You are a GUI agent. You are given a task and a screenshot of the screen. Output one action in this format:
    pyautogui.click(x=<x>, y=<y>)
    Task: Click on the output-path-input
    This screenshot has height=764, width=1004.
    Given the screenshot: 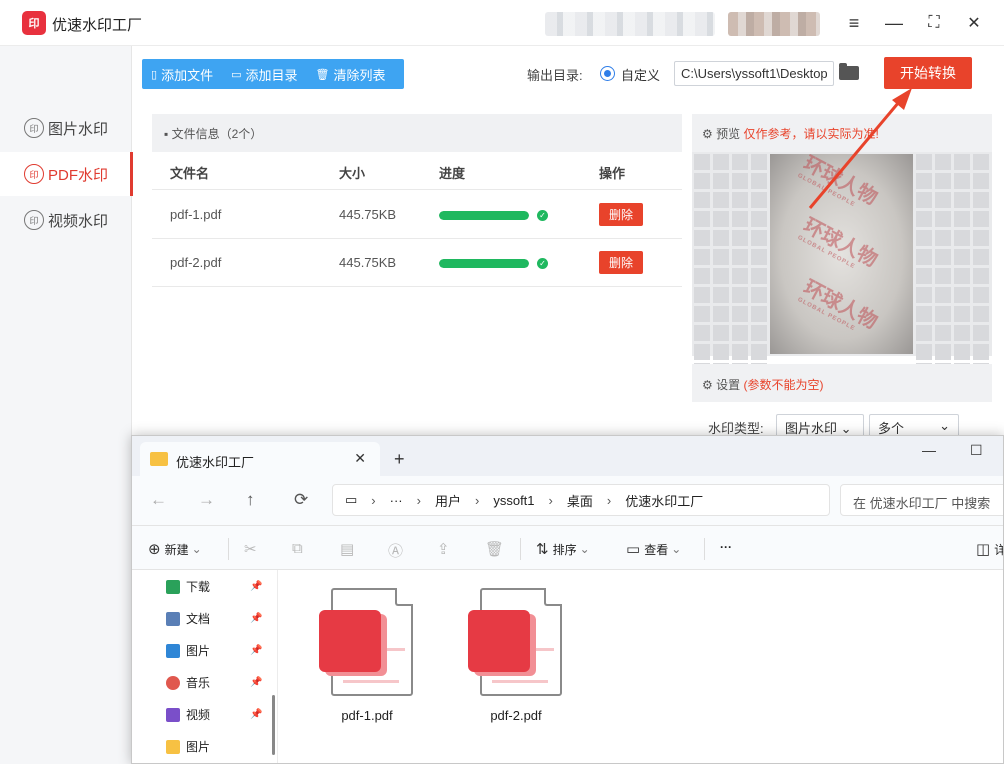 What is the action you would take?
    pyautogui.click(x=754, y=73)
    